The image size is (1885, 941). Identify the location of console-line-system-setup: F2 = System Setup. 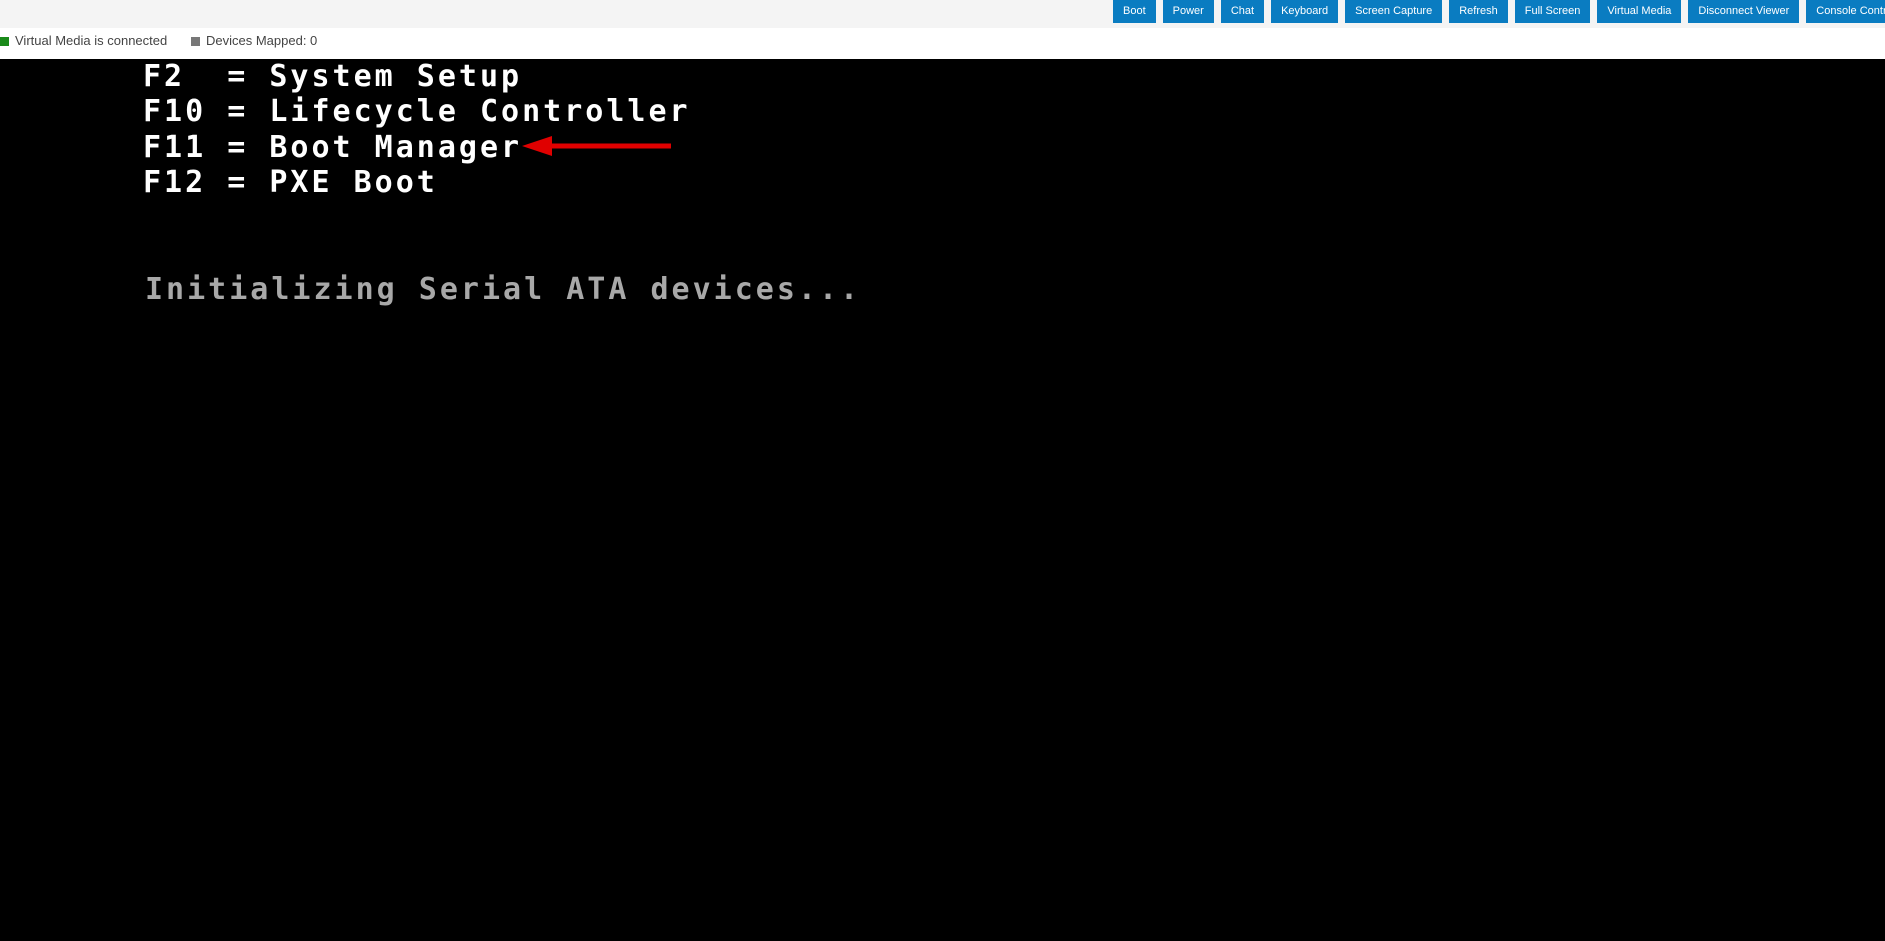
(333, 76).